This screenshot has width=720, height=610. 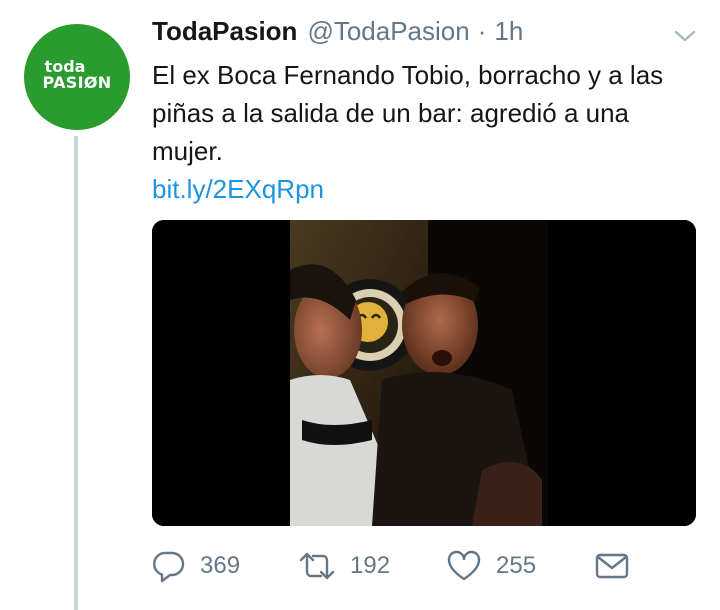 I want to click on direct-message-icon, so click(x=612, y=566).